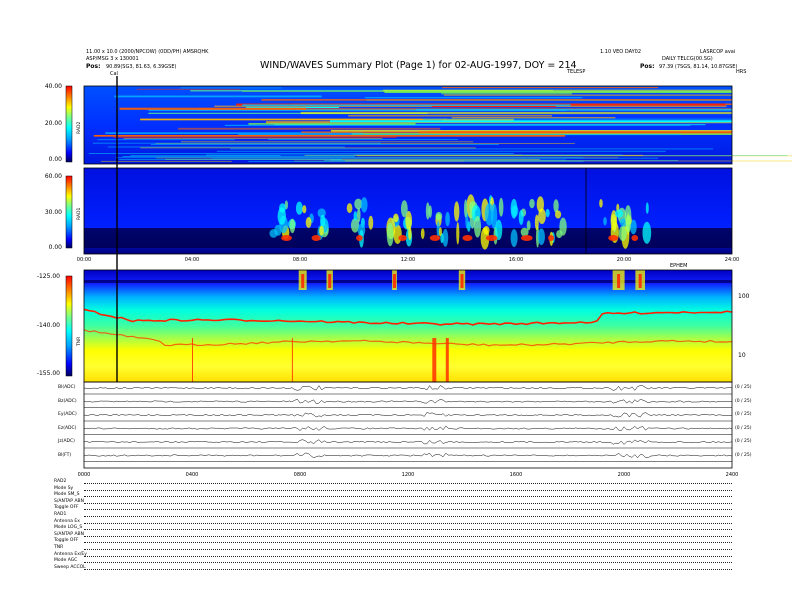  What do you see at coordinates (55, 247) in the screenshot?
I see `rad1-tick-bottom: 0.00` at bounding box center [55, 247].